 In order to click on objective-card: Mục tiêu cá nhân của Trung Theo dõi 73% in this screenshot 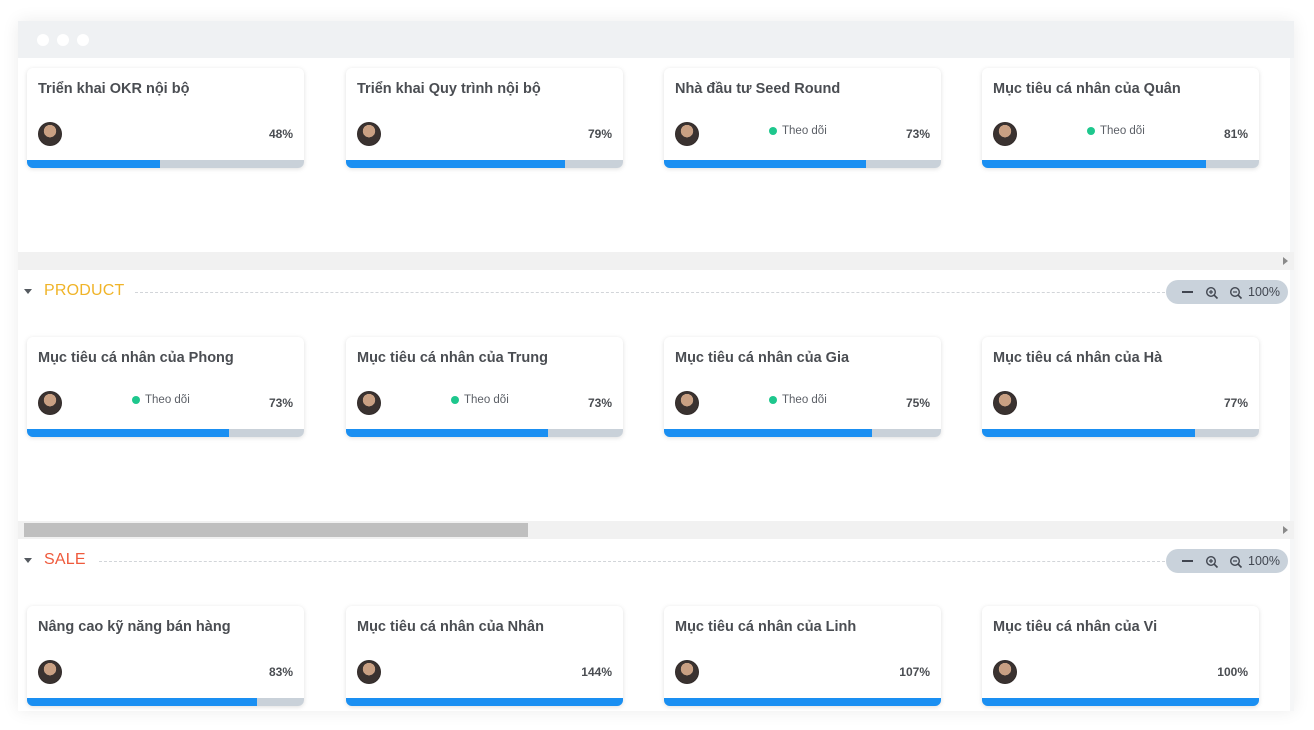, I will do `click(484, 387)`.